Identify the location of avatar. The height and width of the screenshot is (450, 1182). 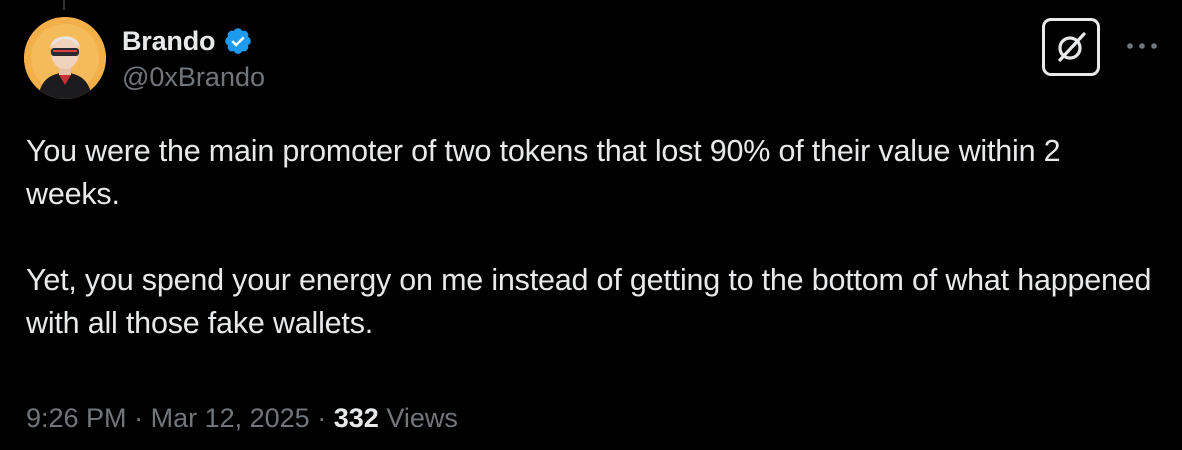
(65, 58).